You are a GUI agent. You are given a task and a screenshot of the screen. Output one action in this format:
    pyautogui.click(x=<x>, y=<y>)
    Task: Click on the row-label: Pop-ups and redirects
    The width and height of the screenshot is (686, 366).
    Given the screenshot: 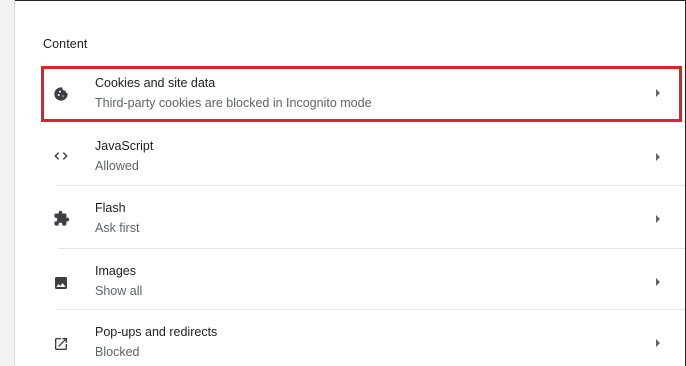 What is the action you would take?
    pyautogui.click(x=156, y=332)
    